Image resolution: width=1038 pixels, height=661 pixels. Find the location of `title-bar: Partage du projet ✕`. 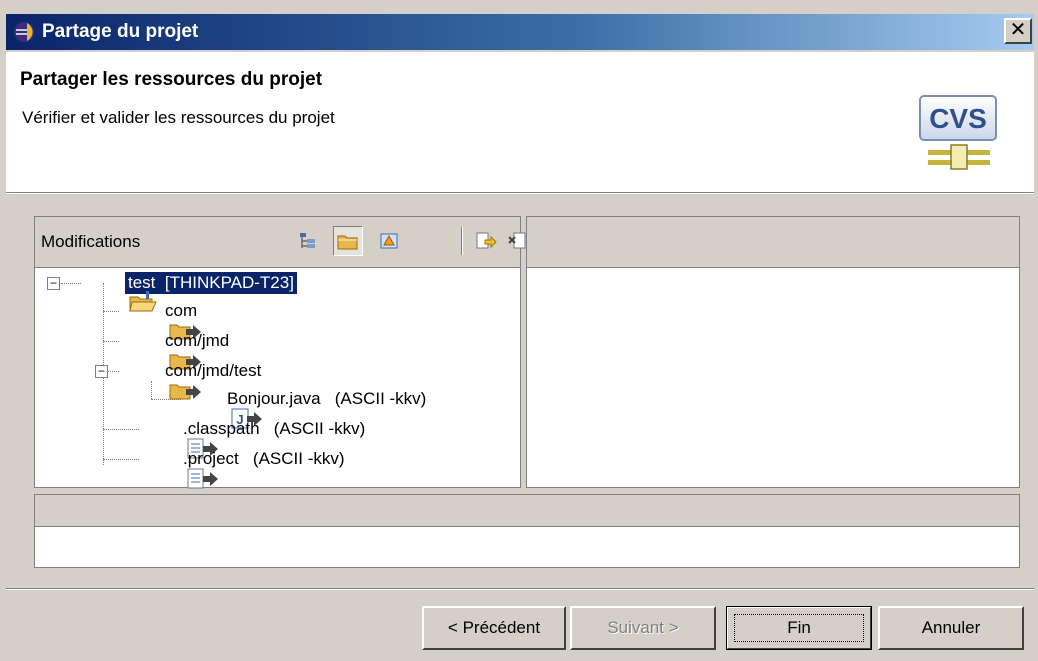

title-bar: Partage du projet ✕ is located at coordinates (520, 32).